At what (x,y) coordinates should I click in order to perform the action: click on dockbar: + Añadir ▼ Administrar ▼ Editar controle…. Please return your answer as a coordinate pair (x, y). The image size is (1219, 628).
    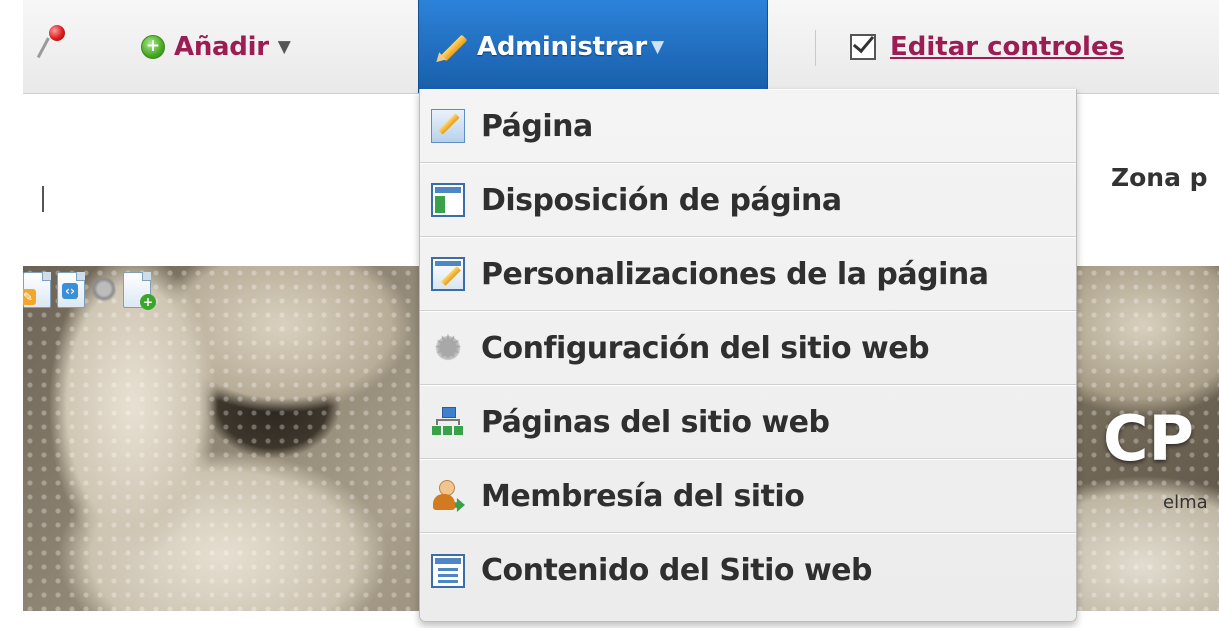
    Looking at the image, I should click on (621, 47).